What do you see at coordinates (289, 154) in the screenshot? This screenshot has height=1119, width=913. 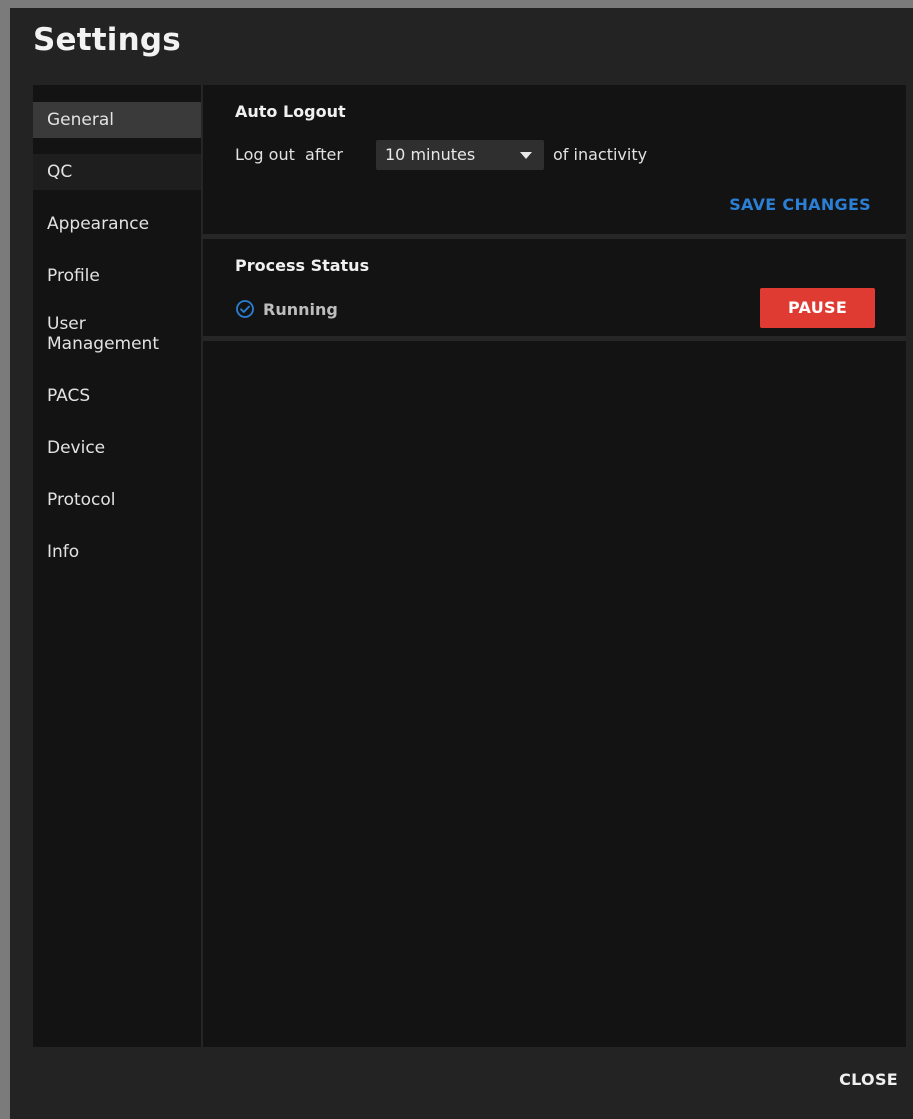 I see `logout-prefix-text: Log out after` at bounding box center [289, 154].